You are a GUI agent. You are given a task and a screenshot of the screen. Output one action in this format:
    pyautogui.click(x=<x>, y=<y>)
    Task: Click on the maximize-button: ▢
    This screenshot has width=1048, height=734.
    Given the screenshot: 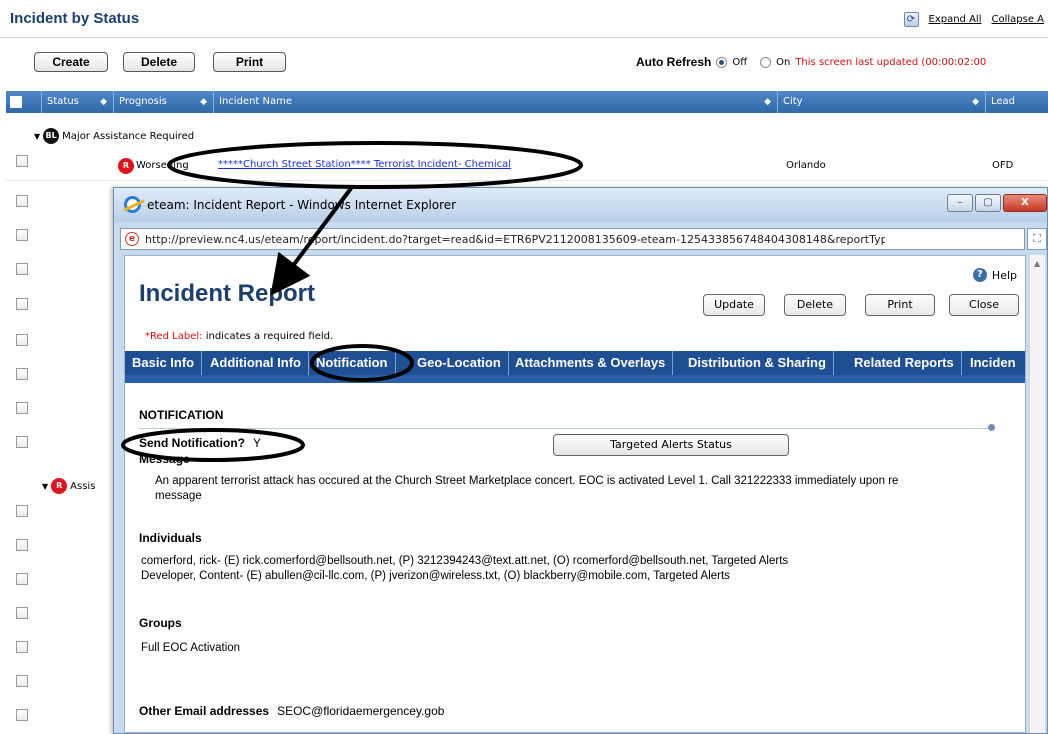 What is the action you would take?
    pyautogui.click(x=988, y=203)
    